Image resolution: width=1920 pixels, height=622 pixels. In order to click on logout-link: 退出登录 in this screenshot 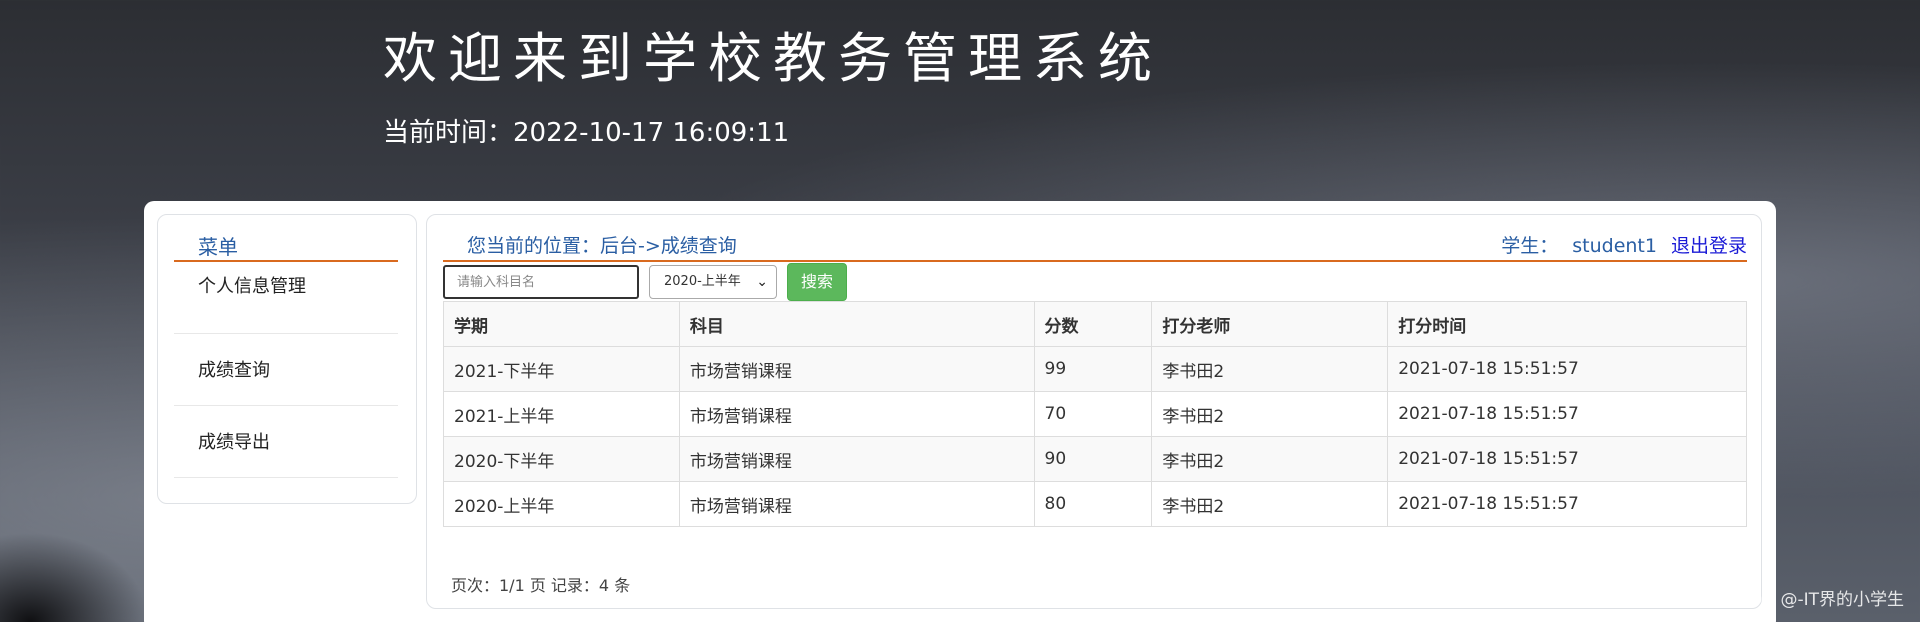, I will do `click(1709, 246)`.